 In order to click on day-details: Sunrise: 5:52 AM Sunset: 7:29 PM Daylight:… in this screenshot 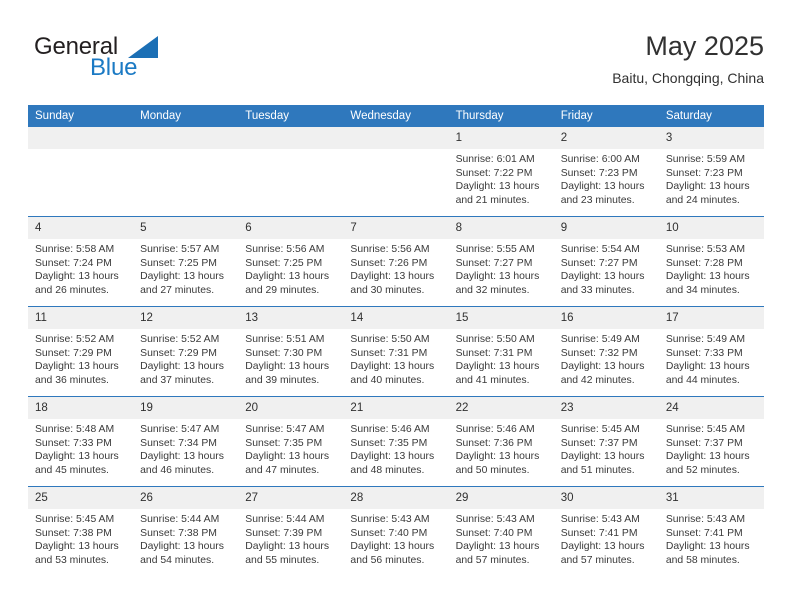, I will do `click(185, 358)`.